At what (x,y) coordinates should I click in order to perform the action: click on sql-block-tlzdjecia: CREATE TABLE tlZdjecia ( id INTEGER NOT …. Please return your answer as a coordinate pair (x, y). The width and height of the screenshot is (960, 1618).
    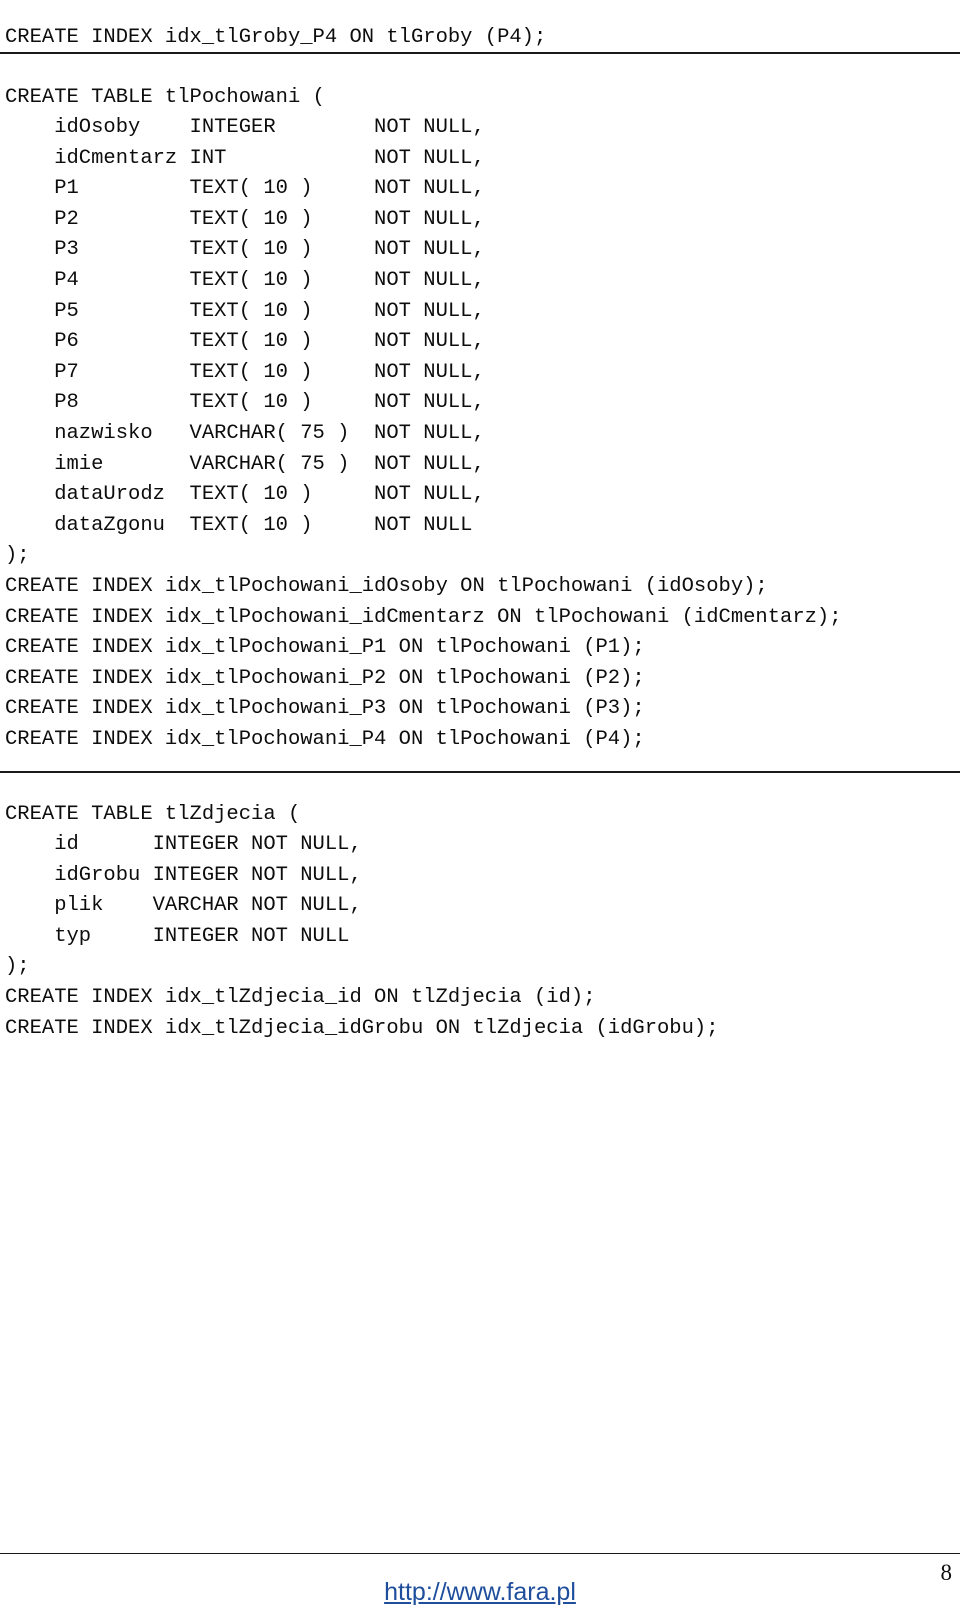
    Looking at the image, I should click on (362, 921).